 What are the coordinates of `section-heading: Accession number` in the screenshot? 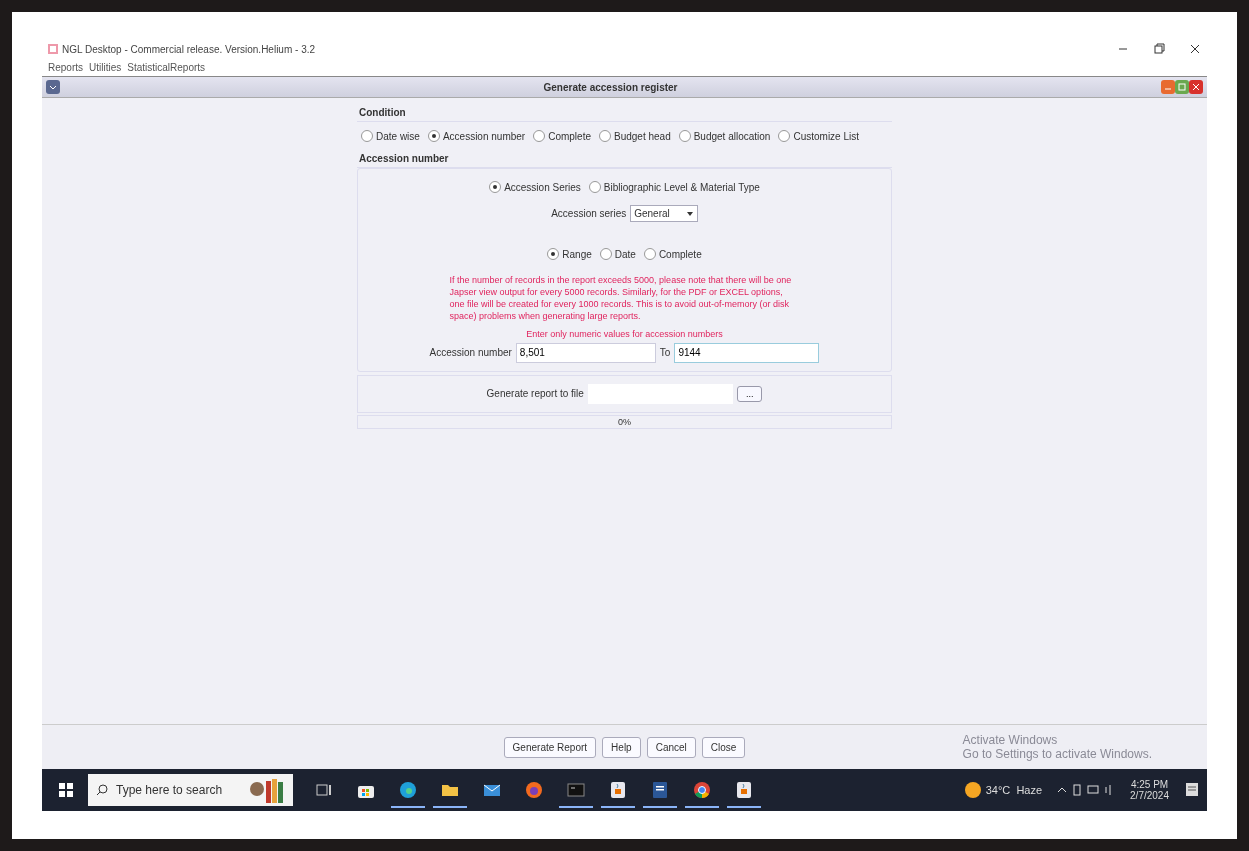 It's located at (624, 159).